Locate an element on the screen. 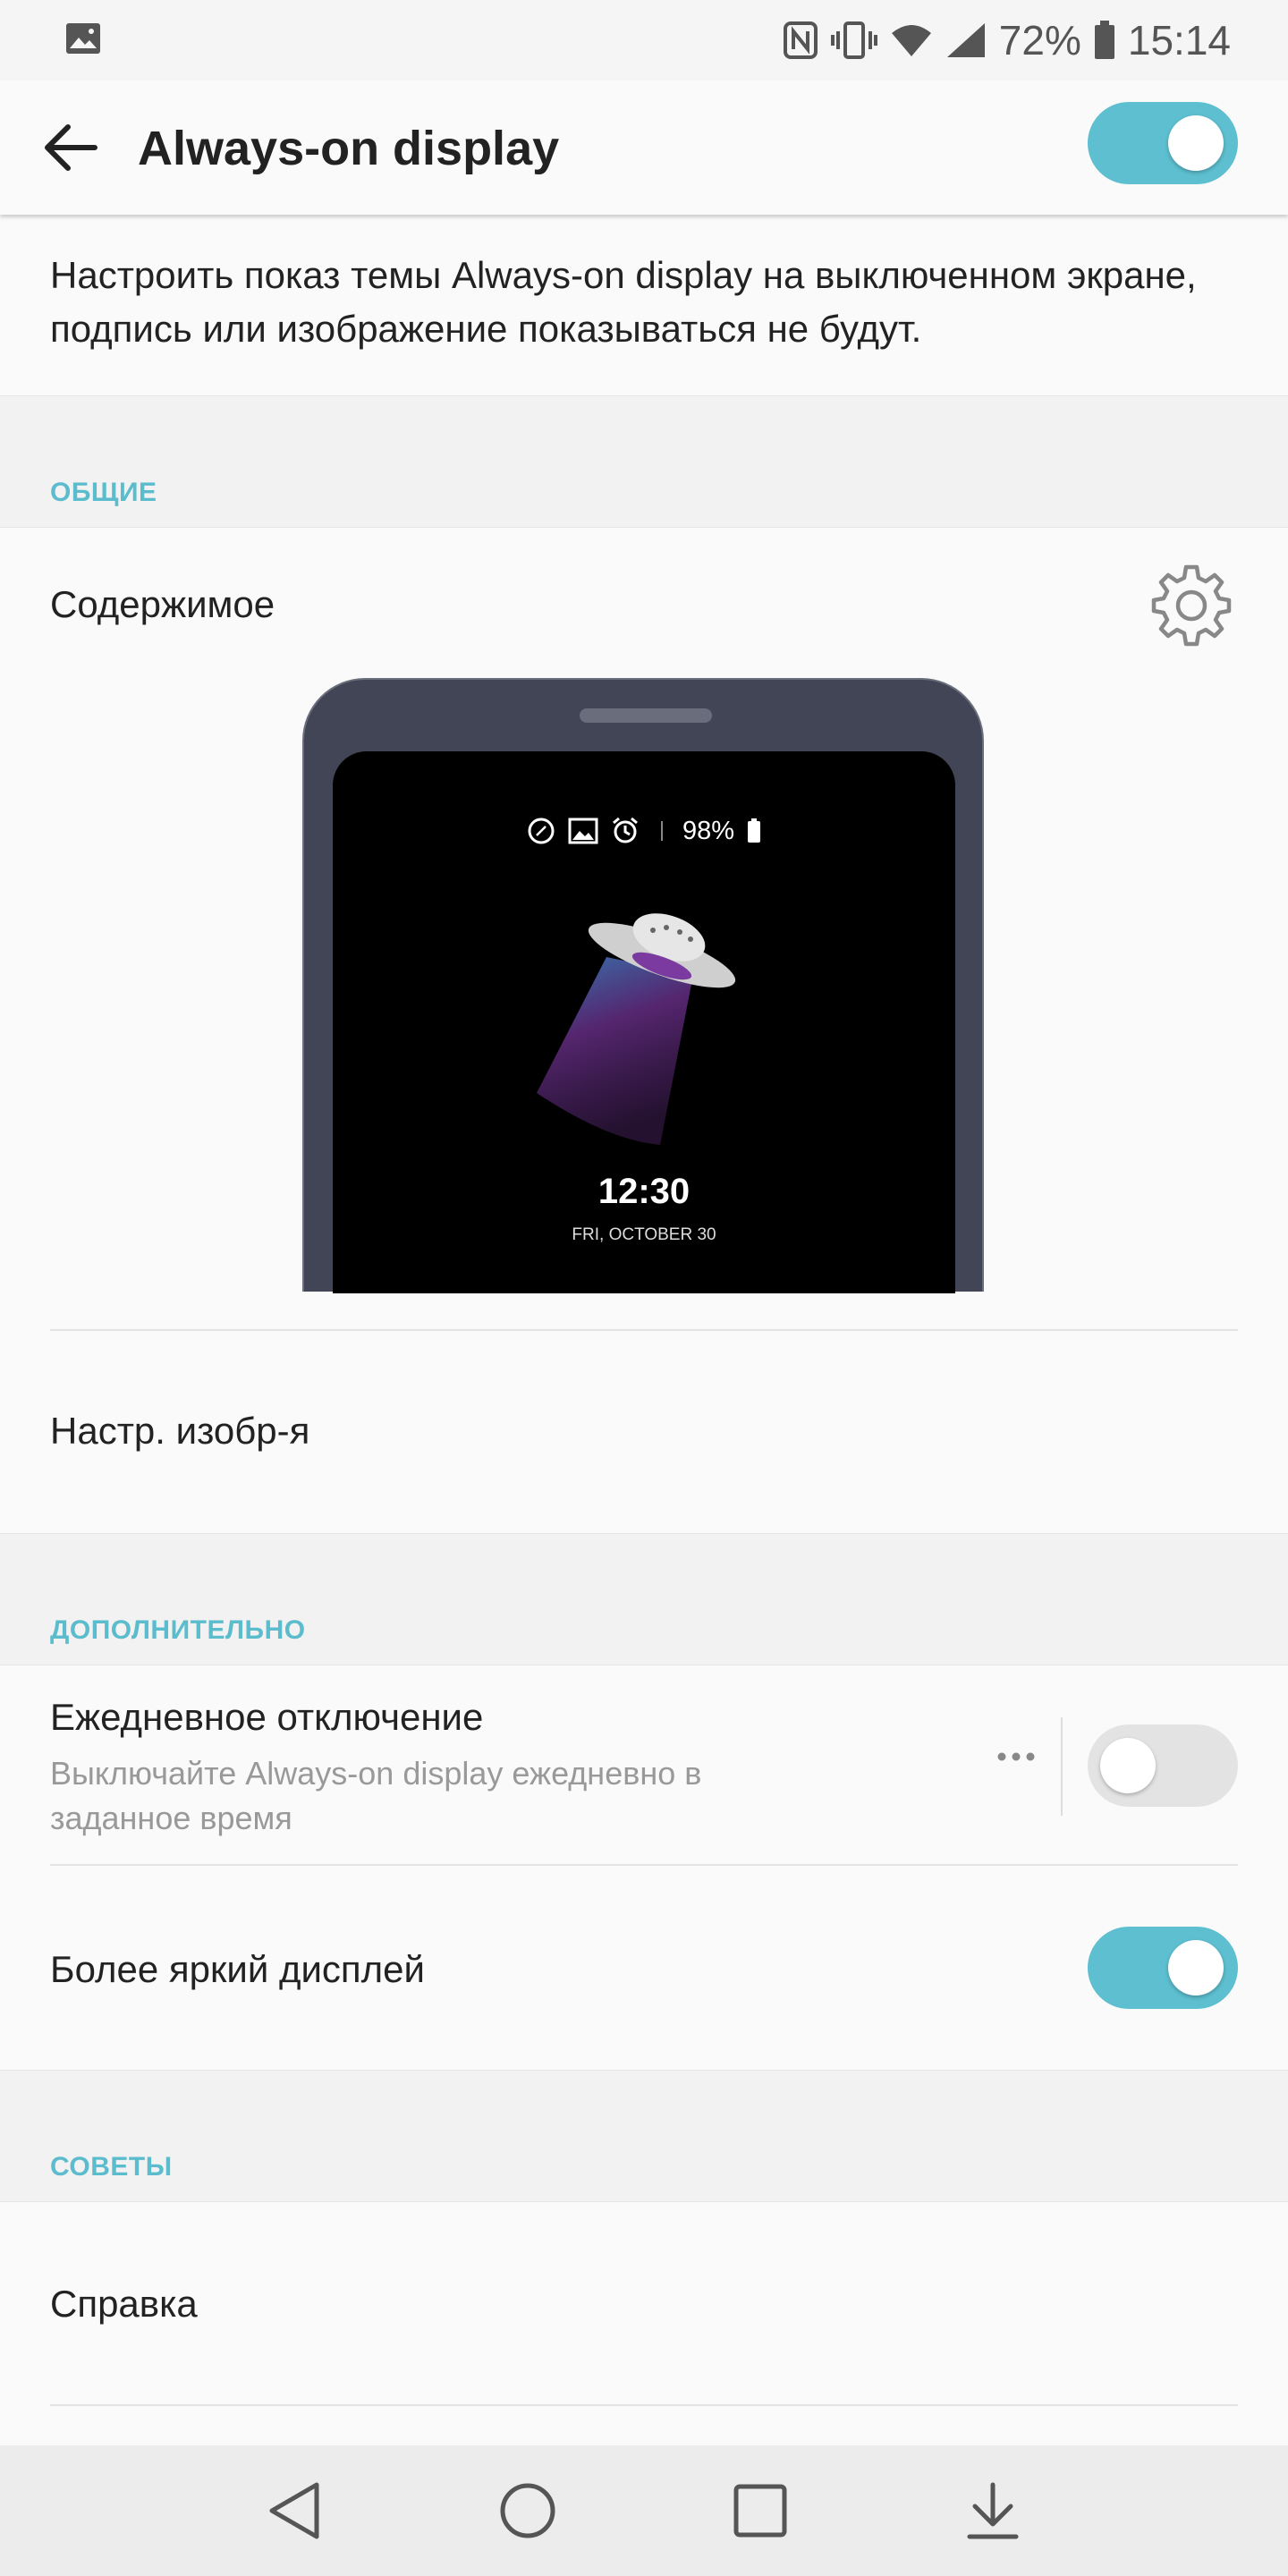 The height and width of the screenshot is (2576, 1288). nav-recents-button is located at coordinates (760, 2510).